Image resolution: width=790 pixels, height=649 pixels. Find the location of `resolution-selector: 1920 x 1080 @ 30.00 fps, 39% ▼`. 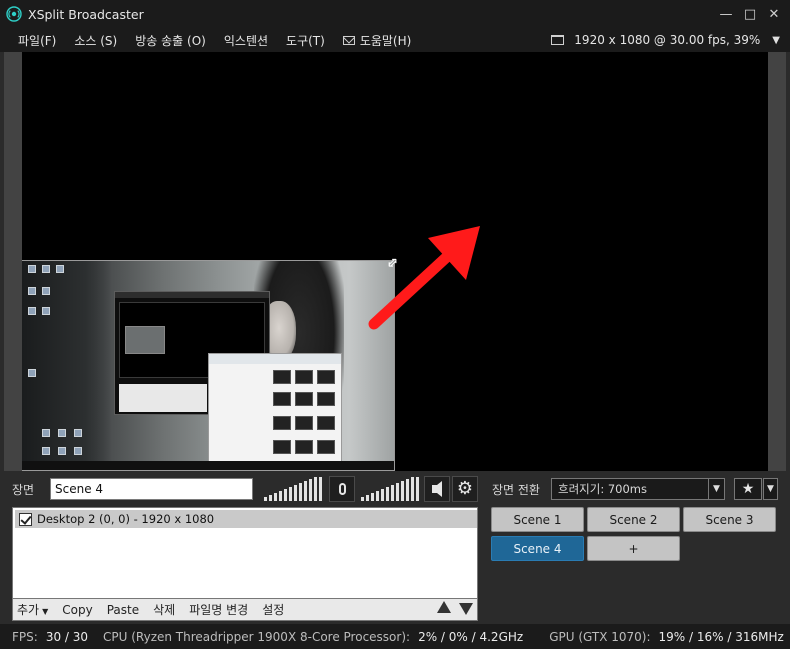

resolution-selector: 1920 x 1080 @ 30.00 fps, 39% ▼ is located at coordinates (665, 40).